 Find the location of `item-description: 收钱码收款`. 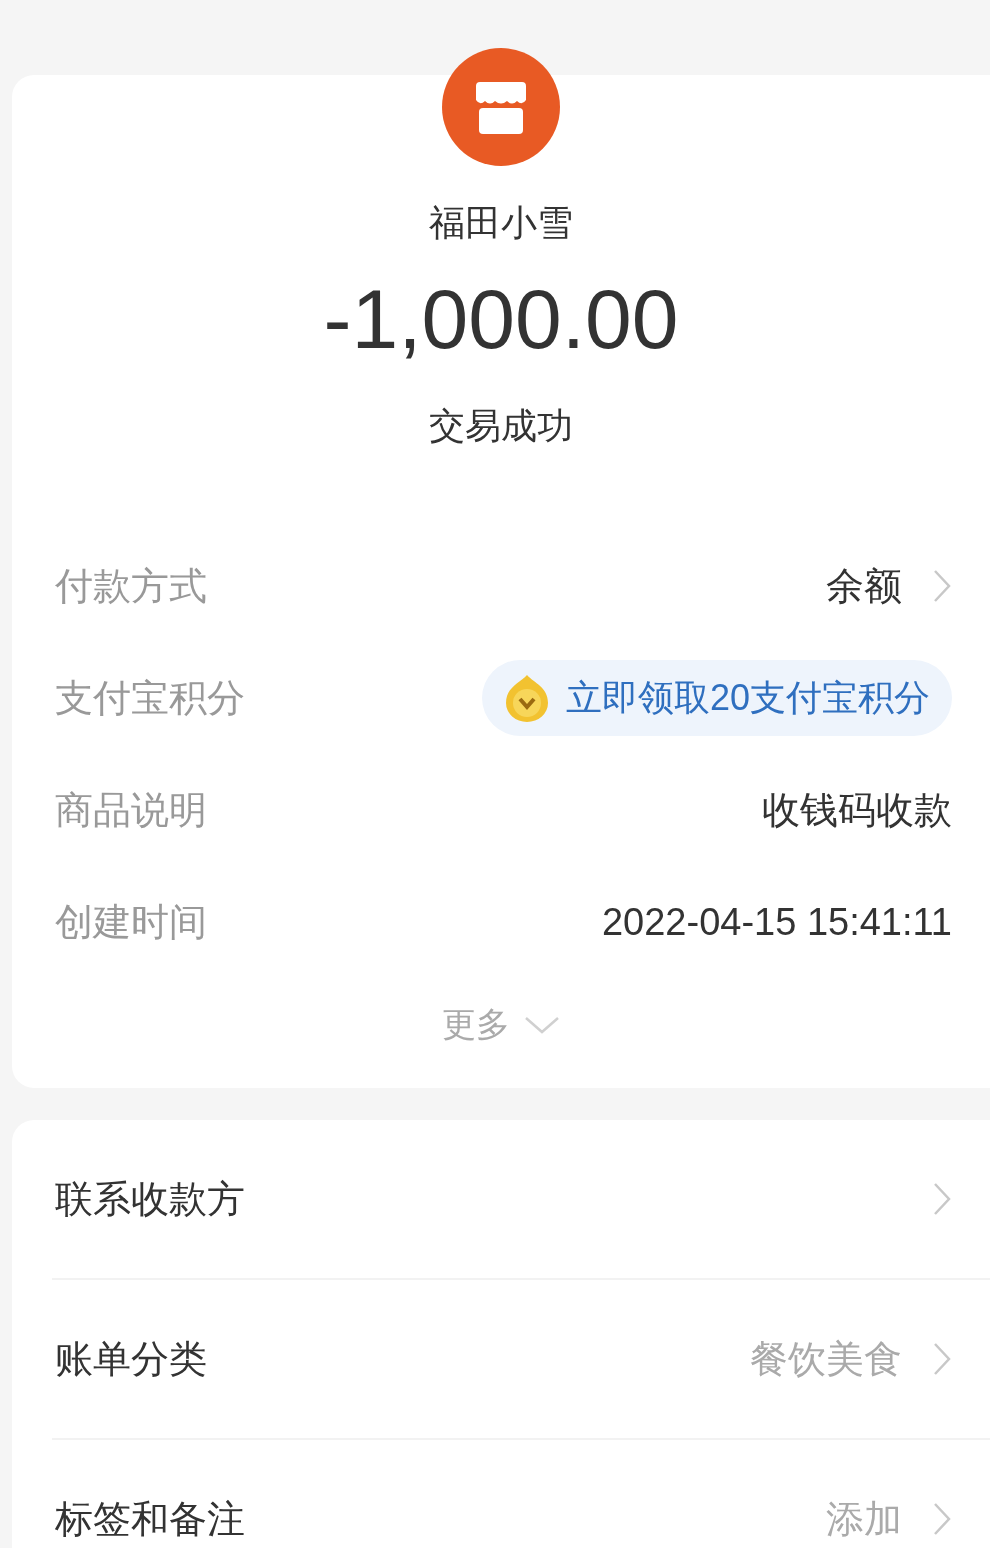

item-description: 收钱码收款 is located at coordinates (857, 810).